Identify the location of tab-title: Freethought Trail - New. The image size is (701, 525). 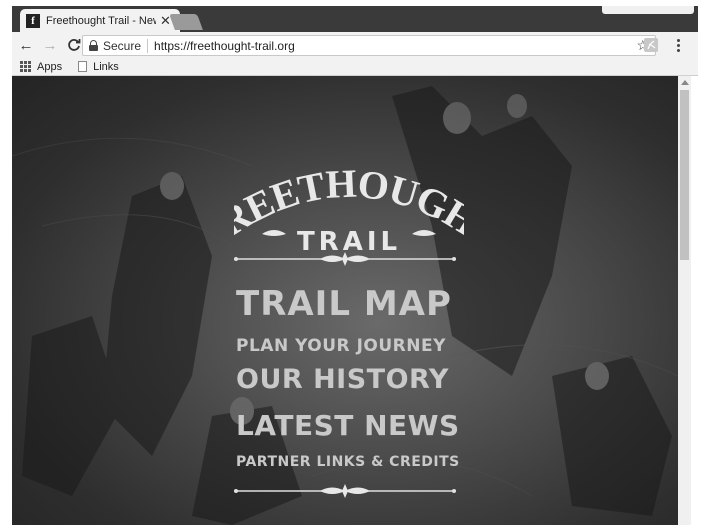
(101, 20).